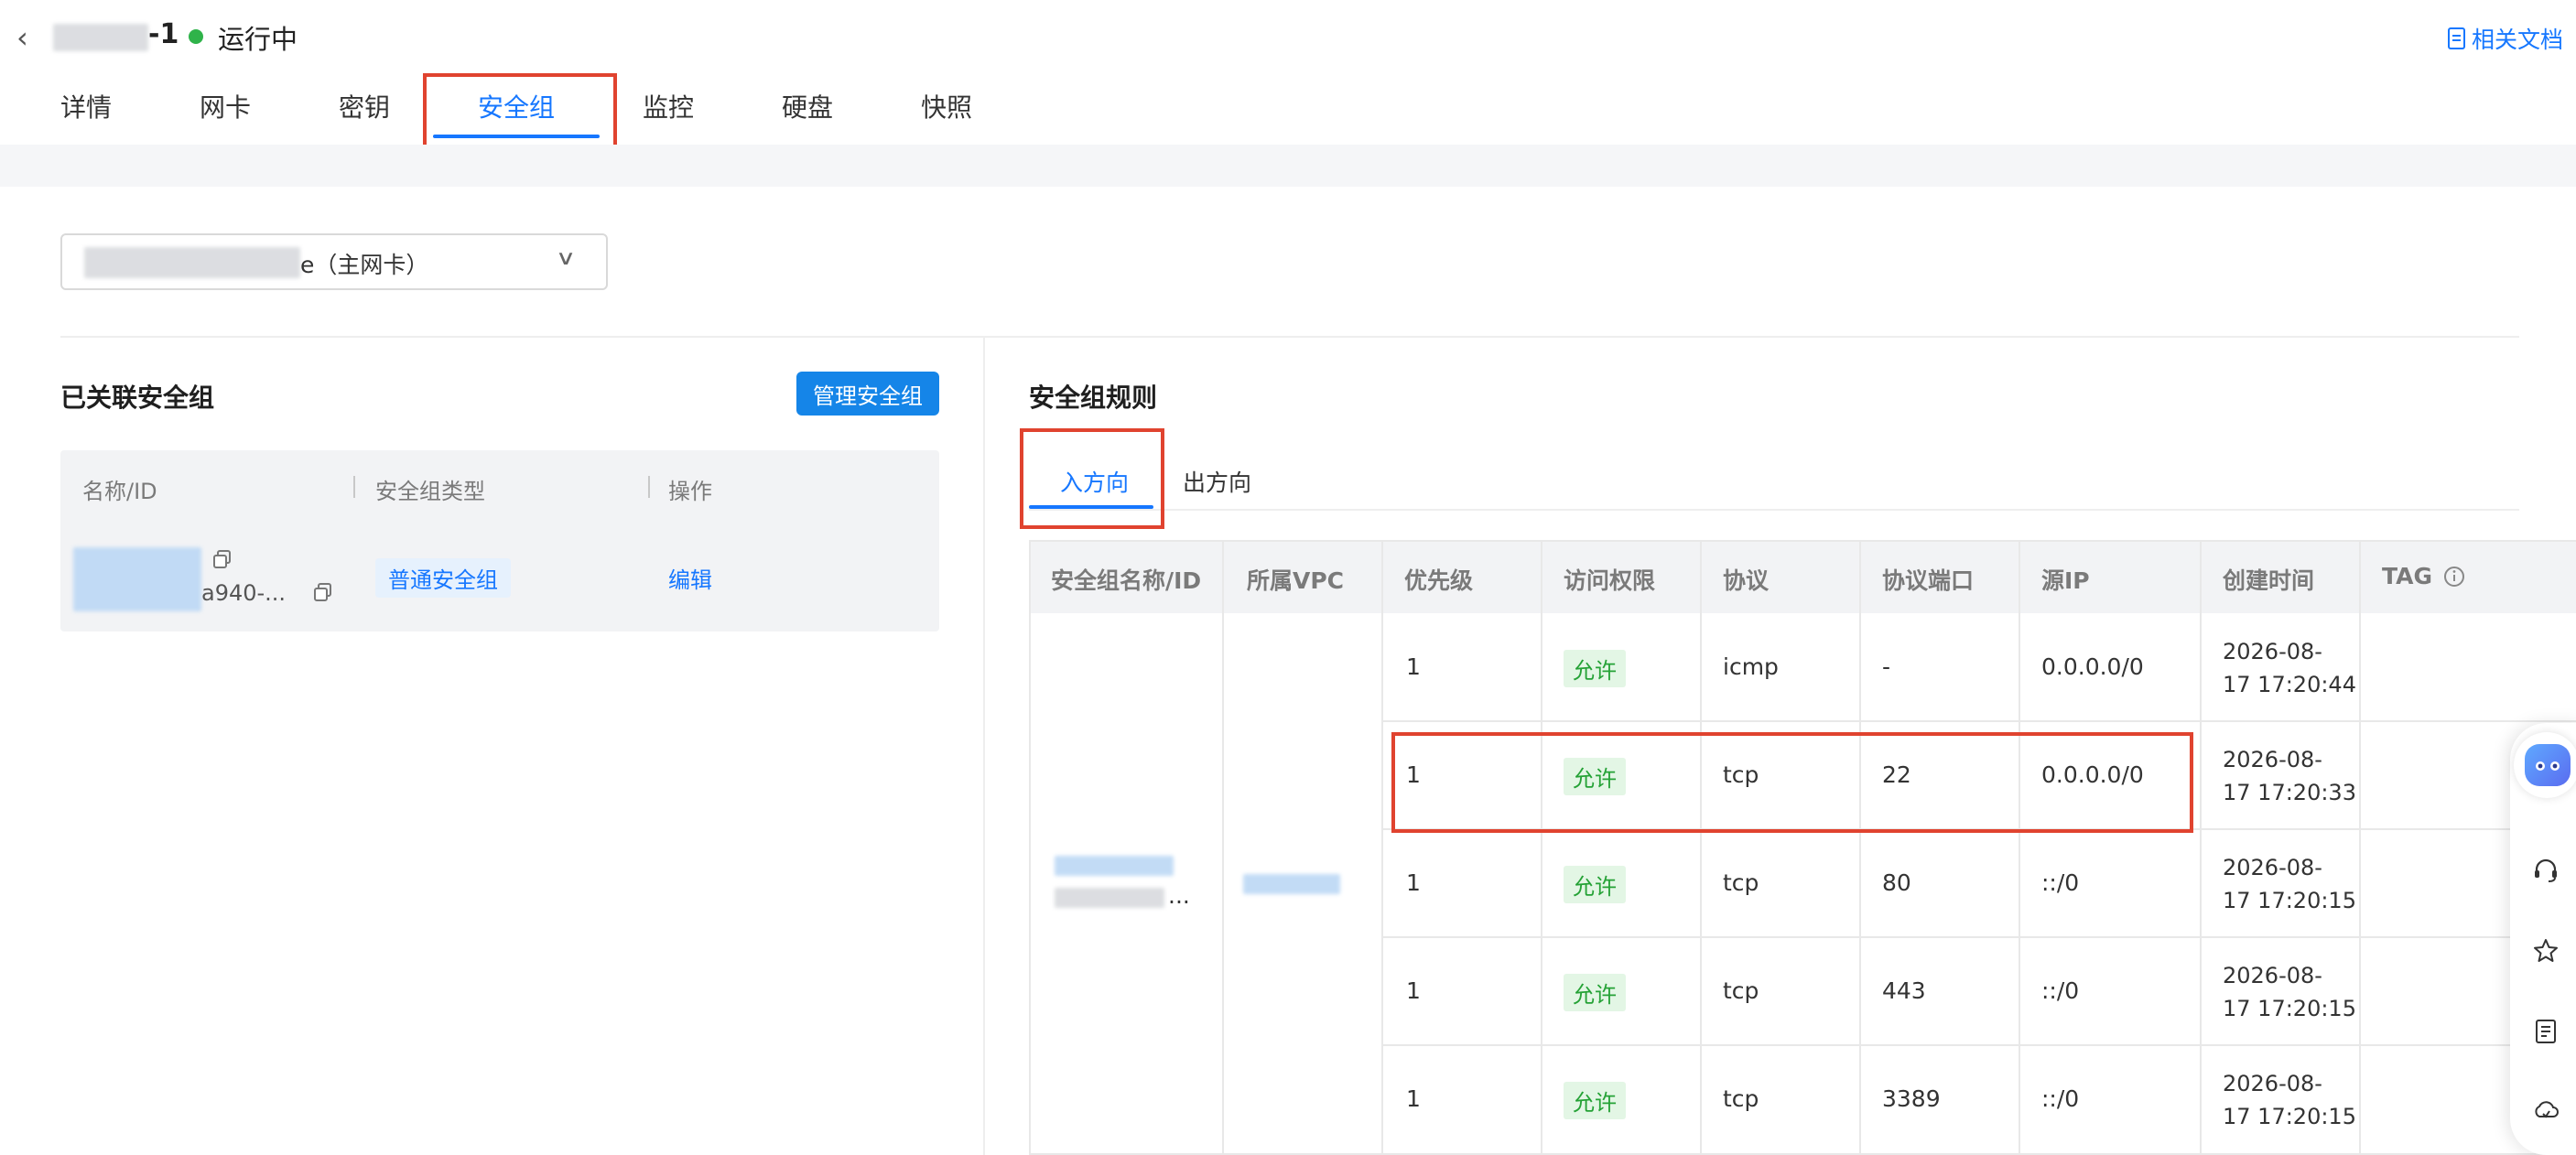 The width and height of the screenshot is (2576, 1155). Describe the element at coordinates (984, 745) in the screenshot. I see `divider-vertical` at that location.